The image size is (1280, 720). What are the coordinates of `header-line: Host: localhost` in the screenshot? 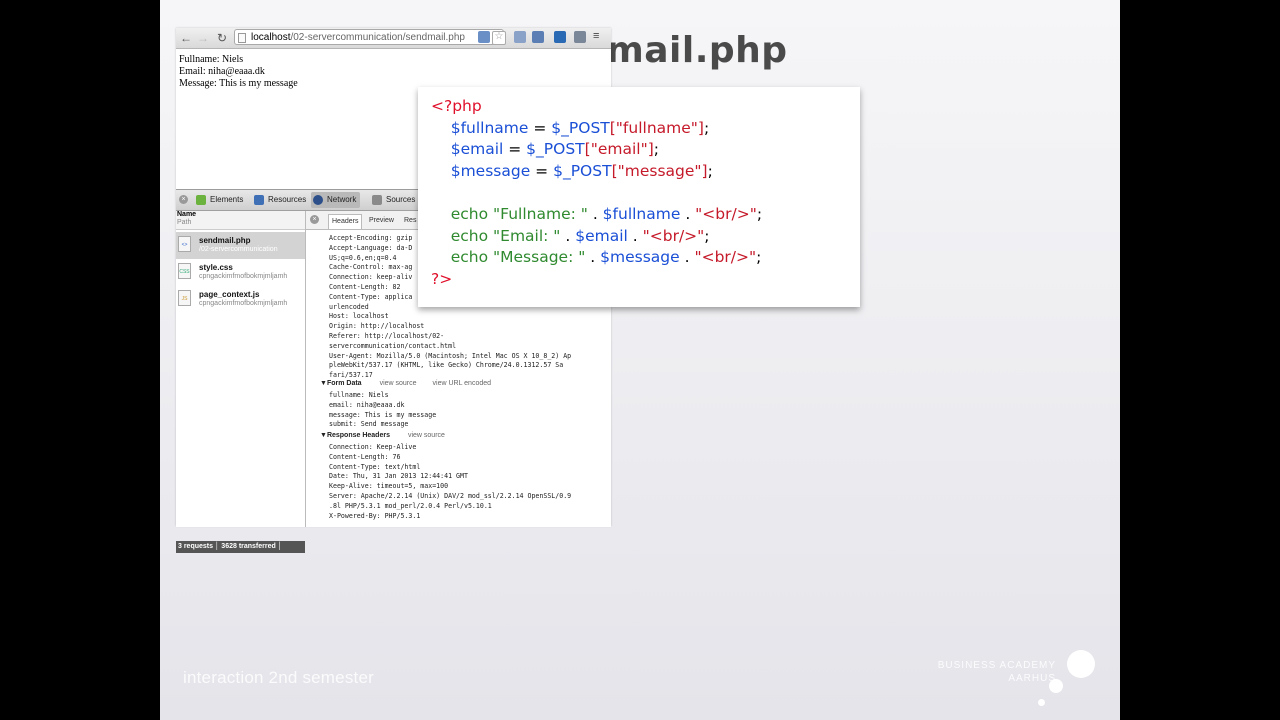 It's located at (359, 316).